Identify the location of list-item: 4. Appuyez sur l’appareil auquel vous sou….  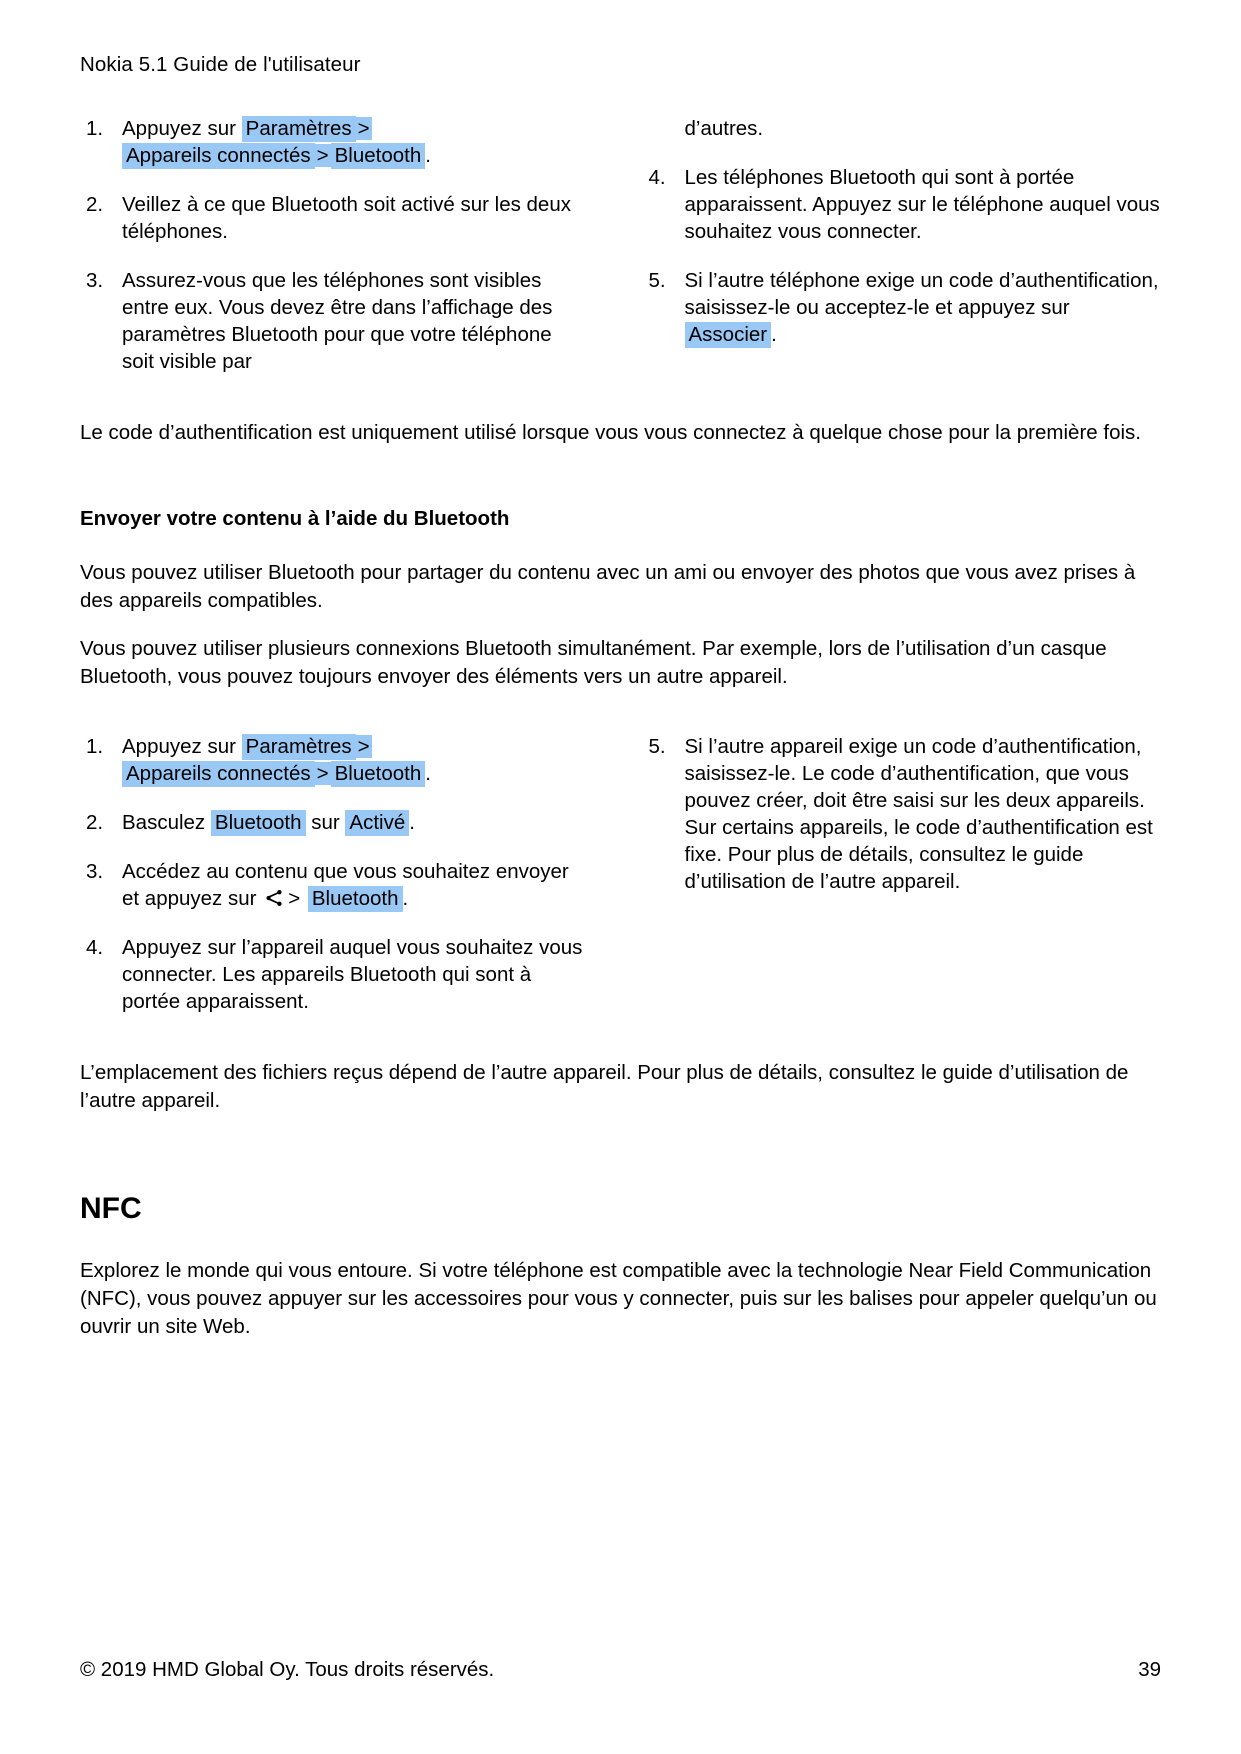
(331, 974).